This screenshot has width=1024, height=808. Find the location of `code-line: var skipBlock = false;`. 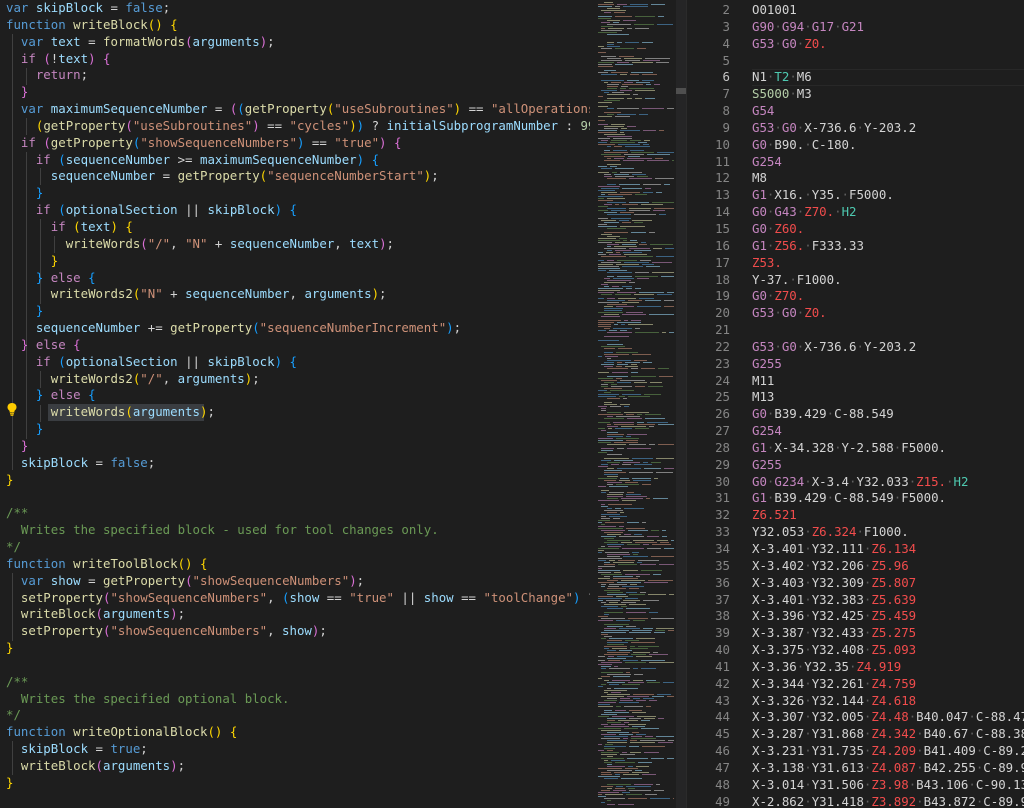

code-line: var skipBlock = false; is located at coordinates (298, 8).